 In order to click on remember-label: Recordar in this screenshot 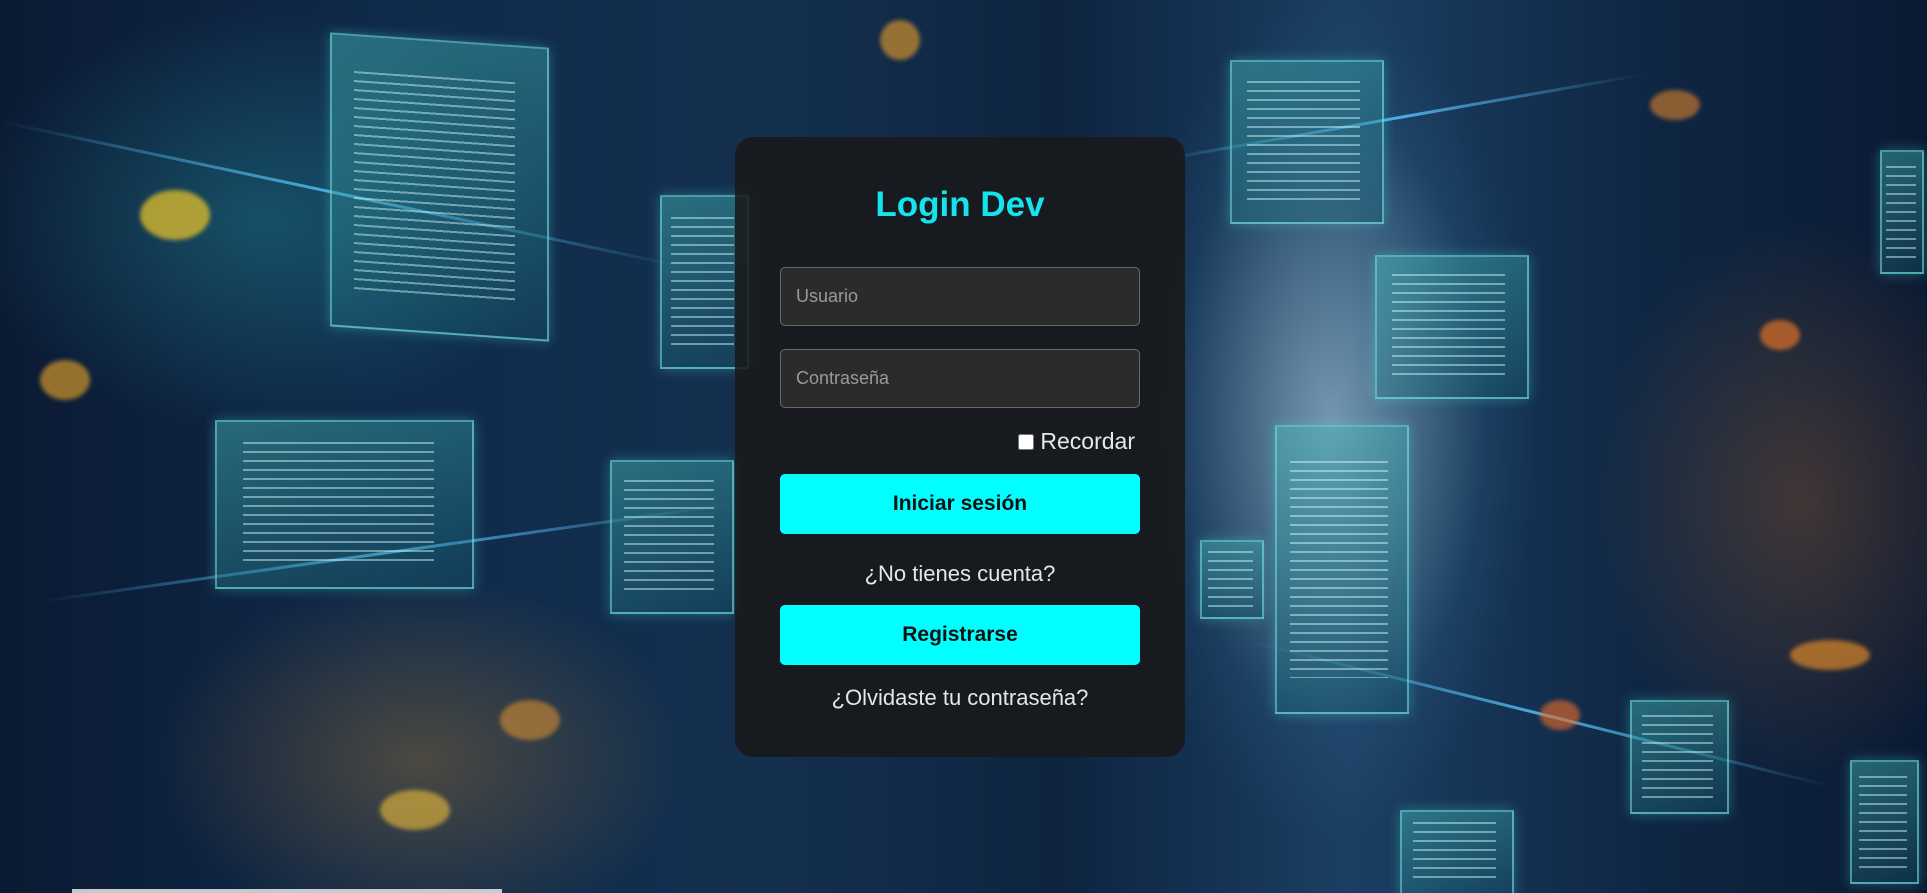, I will do `click(1087, 441)`.